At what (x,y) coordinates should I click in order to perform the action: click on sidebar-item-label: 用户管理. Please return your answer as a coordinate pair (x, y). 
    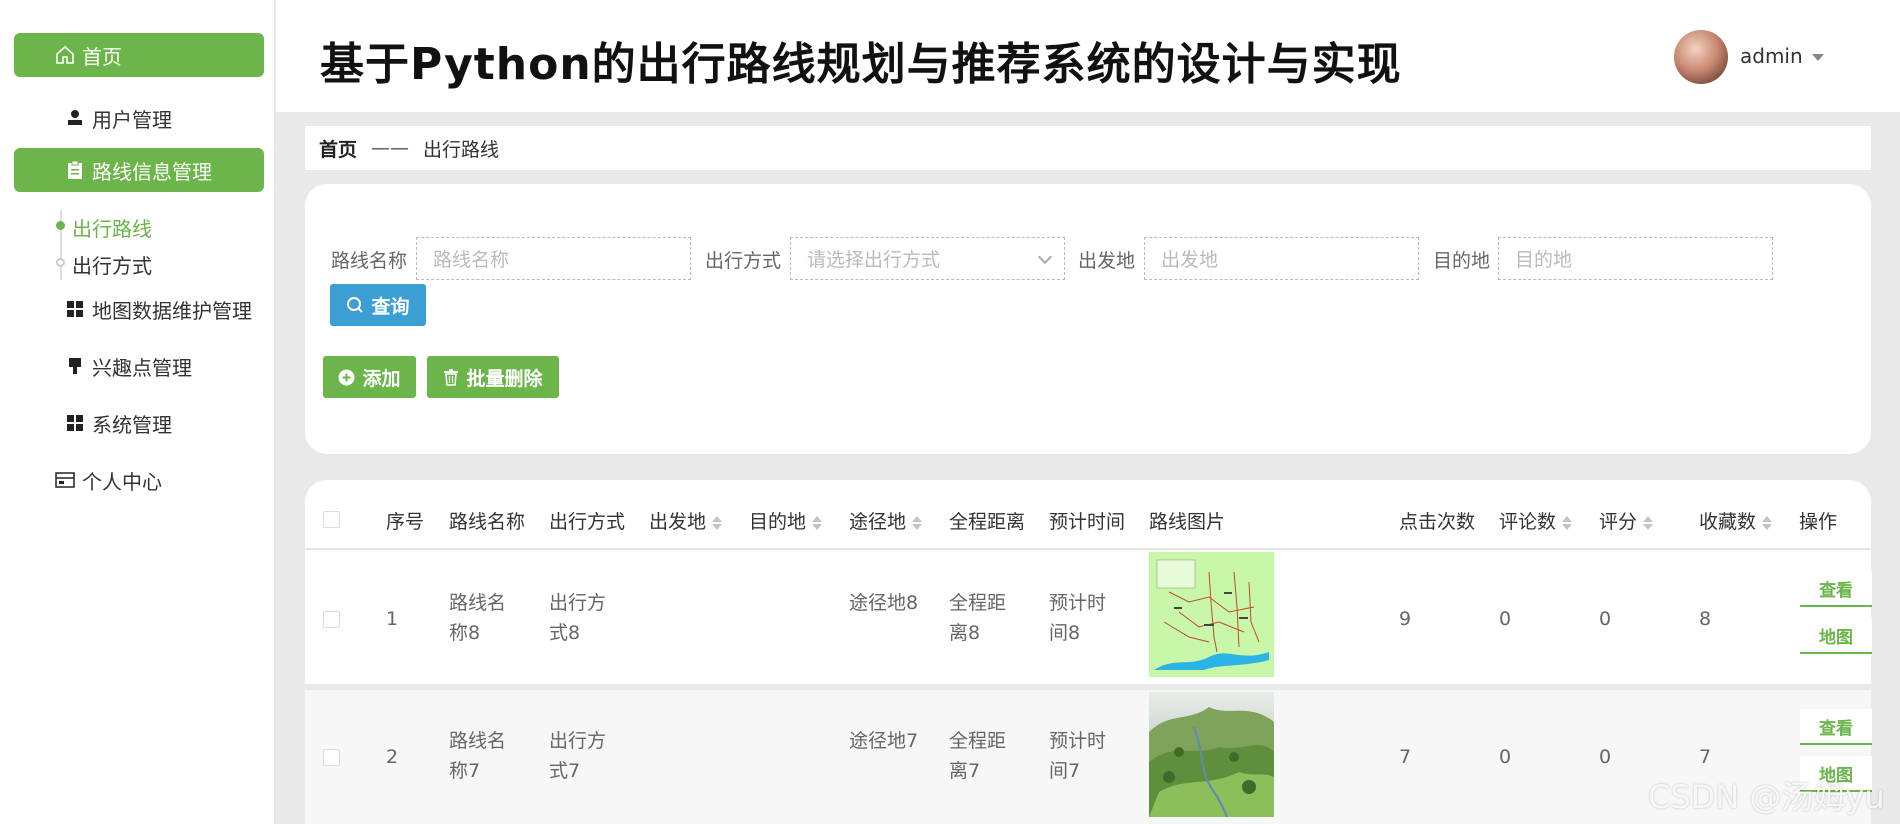
    Looking at the image, I should click on (132, 119).